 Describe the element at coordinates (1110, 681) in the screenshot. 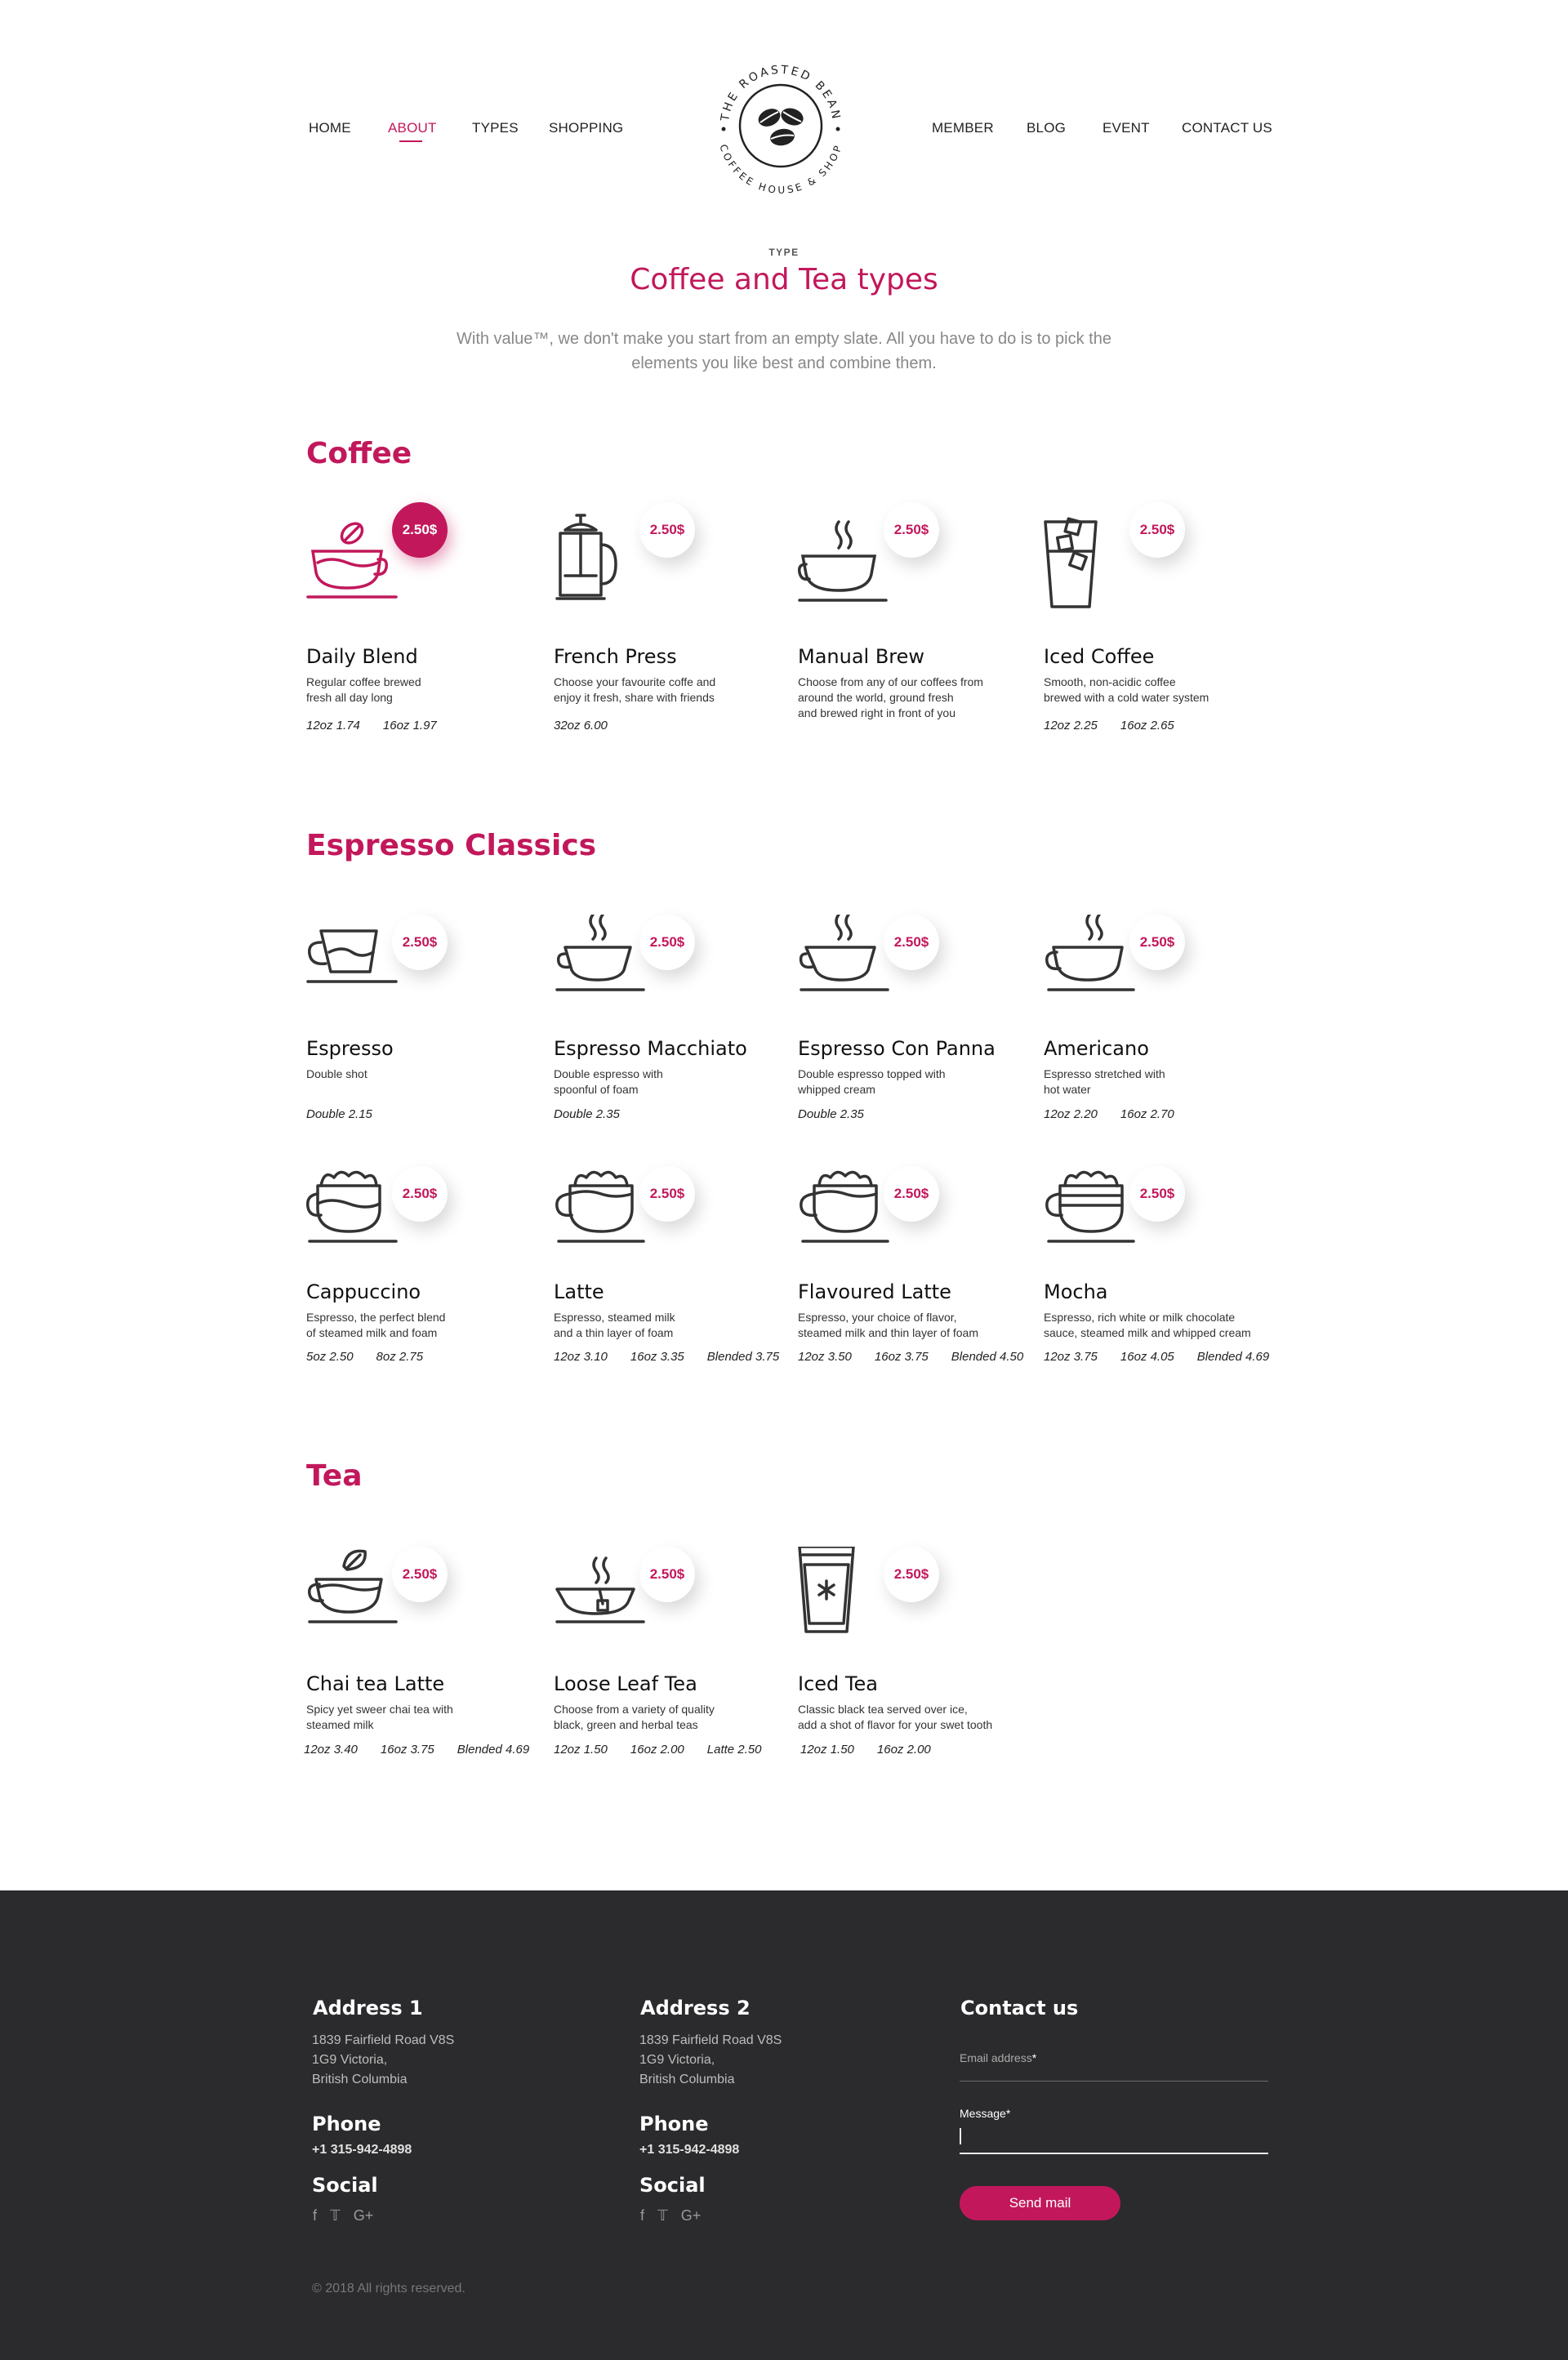

I see `description-line: Smooth, non-acidic coffee` at that location.